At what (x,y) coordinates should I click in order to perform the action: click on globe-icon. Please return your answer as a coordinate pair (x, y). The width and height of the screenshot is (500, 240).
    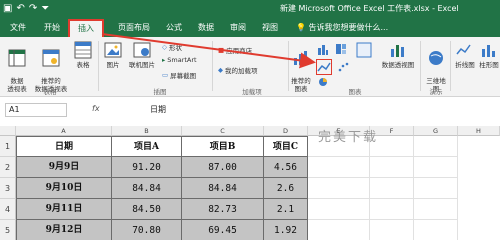
    Looking at the image, I should click on (436, 58).